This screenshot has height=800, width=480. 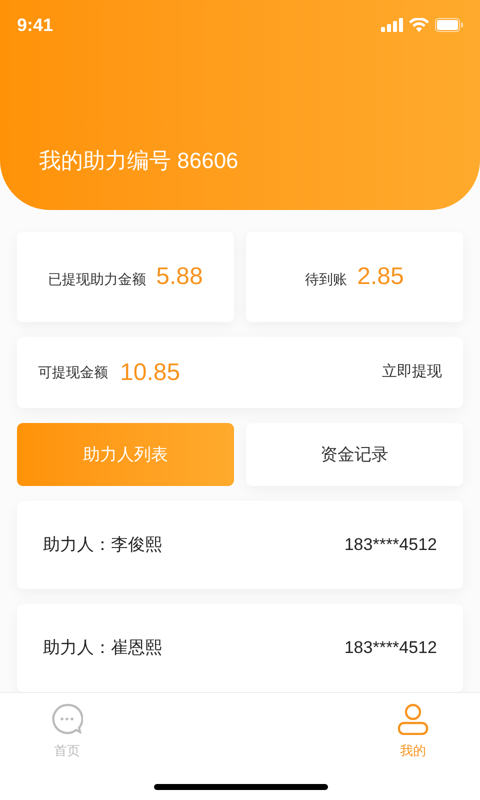 What do you see at coordinates (150, 373) in the screenshot?
I see `stat-value: 10.85` at bounding box center [150, 373].